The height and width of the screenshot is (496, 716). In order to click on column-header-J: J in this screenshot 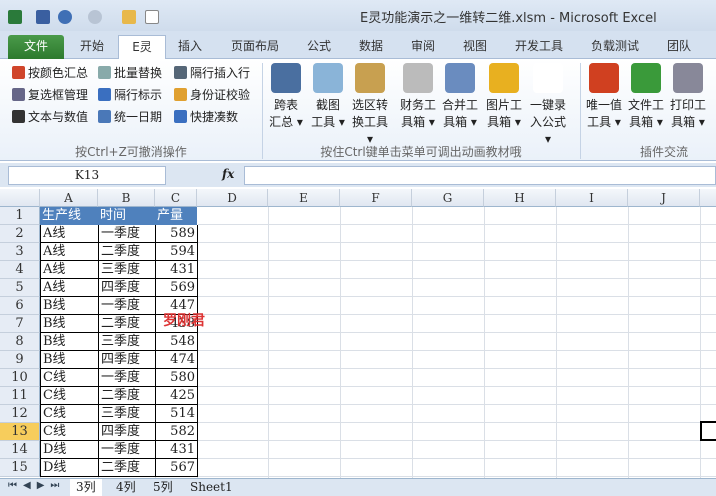, I will do `click(664, 198)`.